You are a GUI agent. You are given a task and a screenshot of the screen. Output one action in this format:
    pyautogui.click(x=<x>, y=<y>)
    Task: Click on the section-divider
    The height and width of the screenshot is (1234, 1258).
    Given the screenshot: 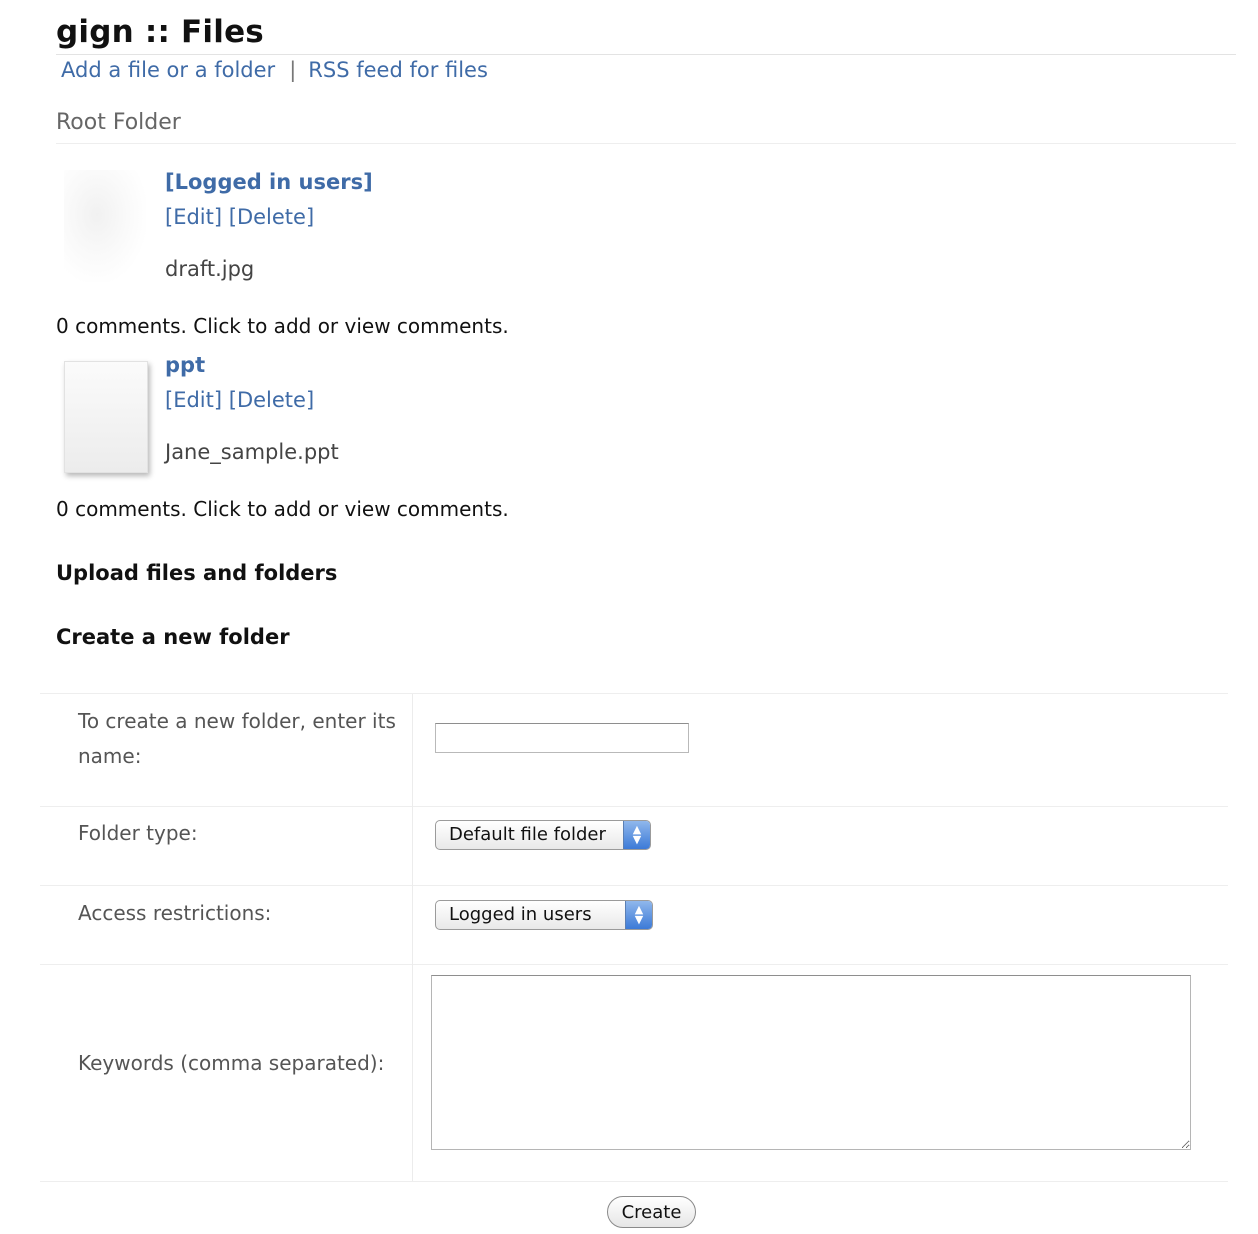 What is the action you would take?
    pyautogui.click(x=646, y=143)
    